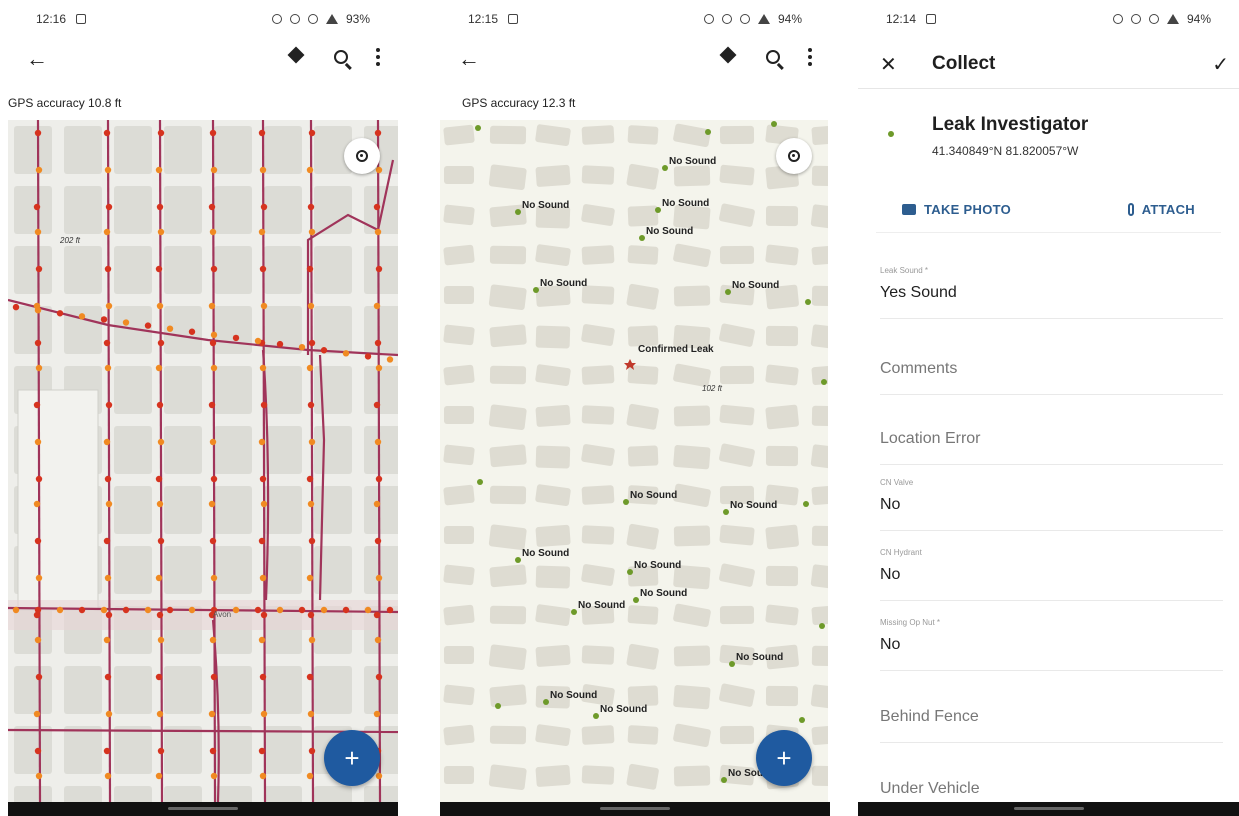  I want to click on form-field-placeholder: Behind Fence, so click(1051, 717).